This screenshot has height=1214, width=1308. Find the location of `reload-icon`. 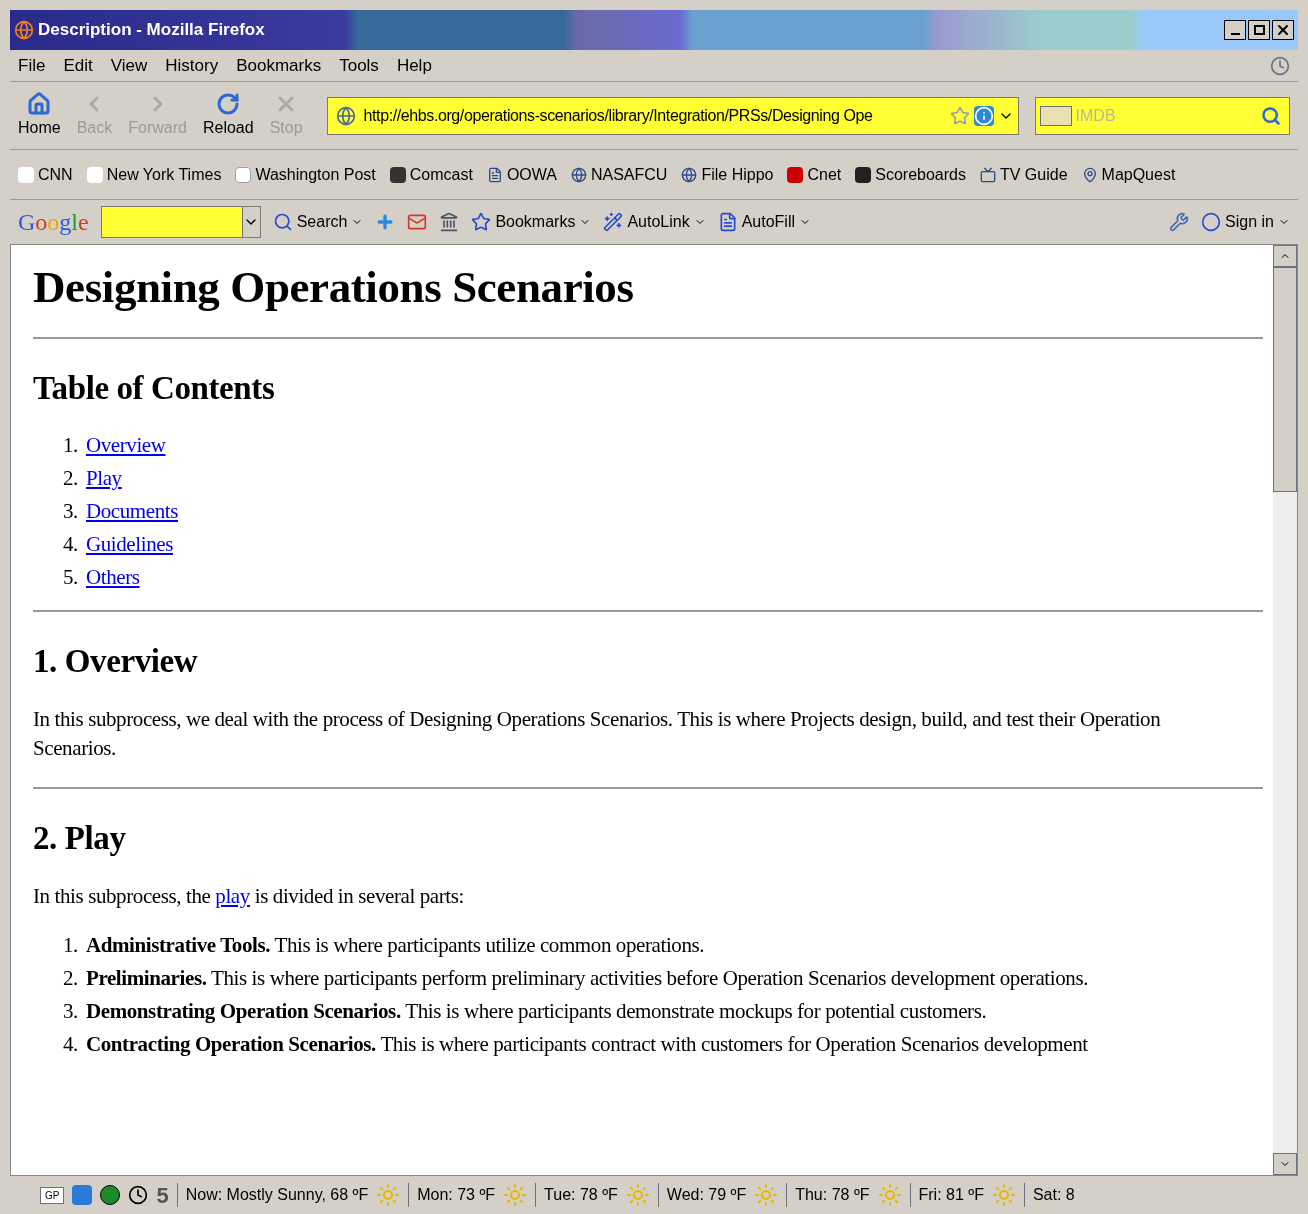

reload-icon is located at coordinates (228, 103).